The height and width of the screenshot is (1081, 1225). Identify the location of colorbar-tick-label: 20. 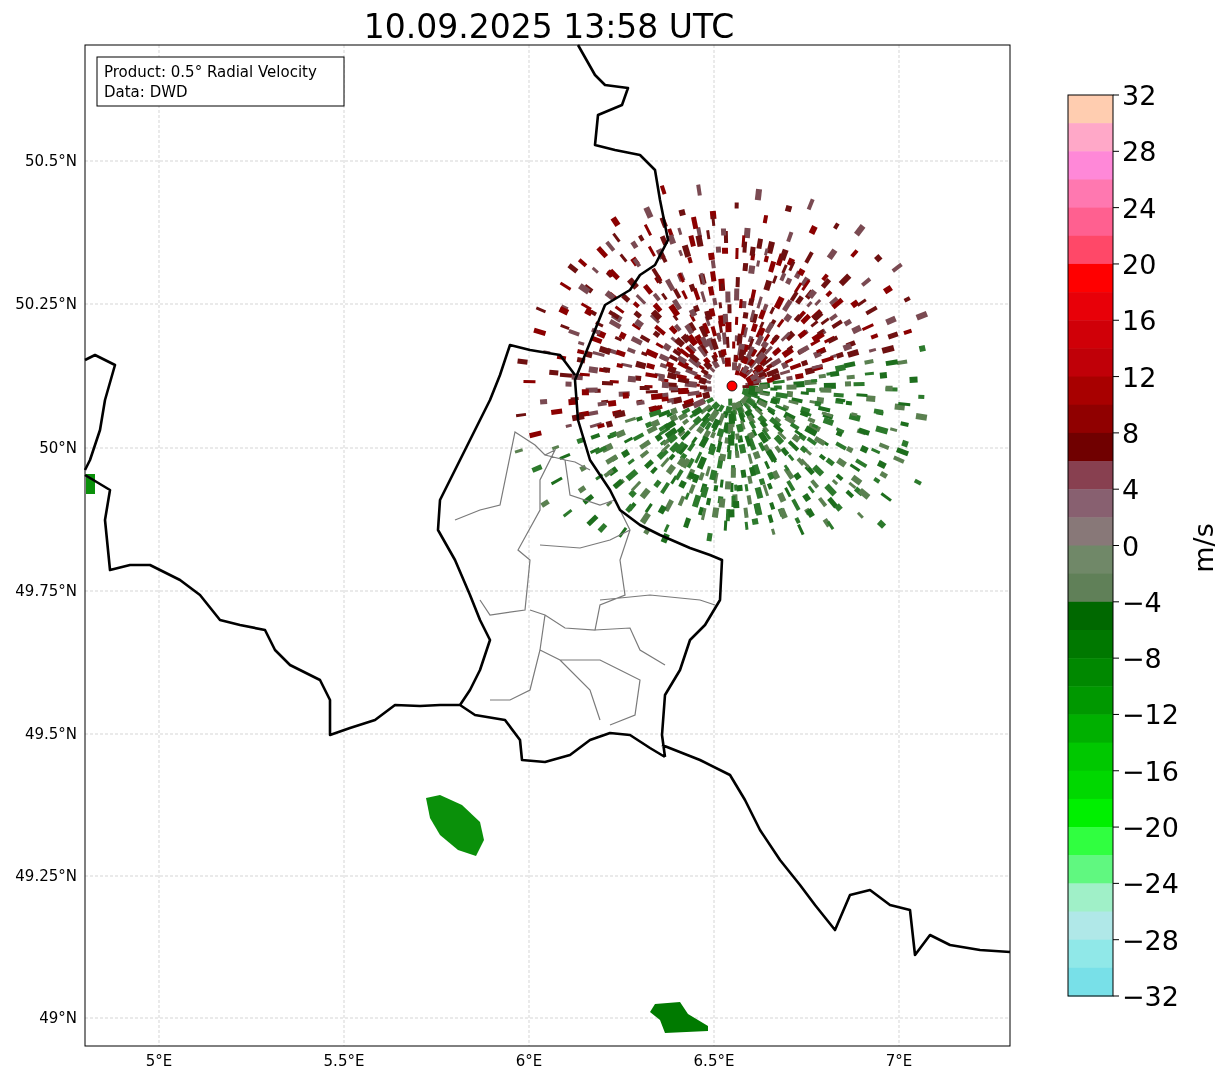
(1139, 264).